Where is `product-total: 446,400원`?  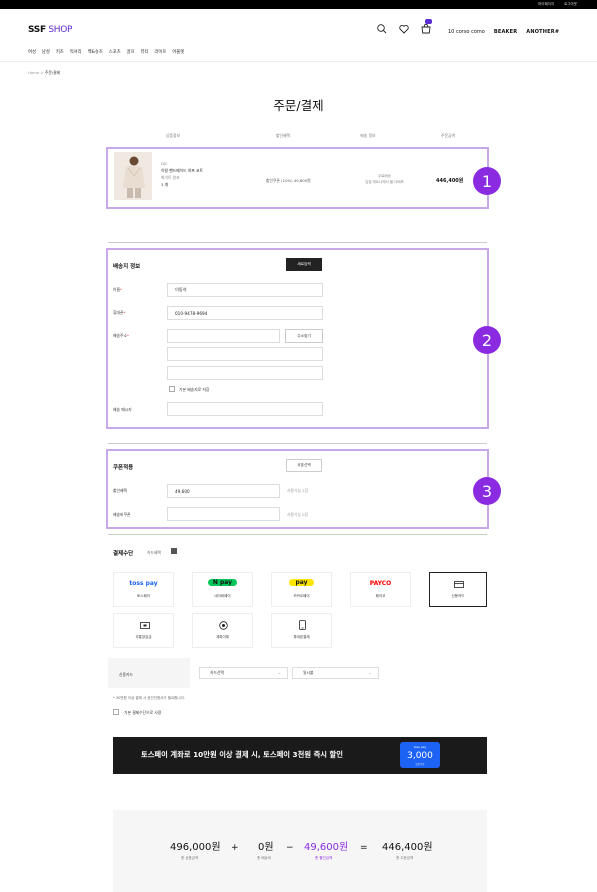 product-total: 446,400원 is located at coordinates (450, 181).